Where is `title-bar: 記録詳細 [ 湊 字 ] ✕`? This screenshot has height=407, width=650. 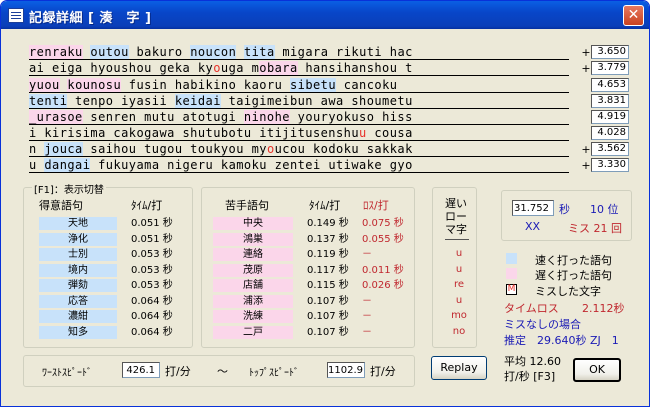 title-bar: 記録詳細 [ 湊 字 ] ✕ is located at coordinates (325, 15).